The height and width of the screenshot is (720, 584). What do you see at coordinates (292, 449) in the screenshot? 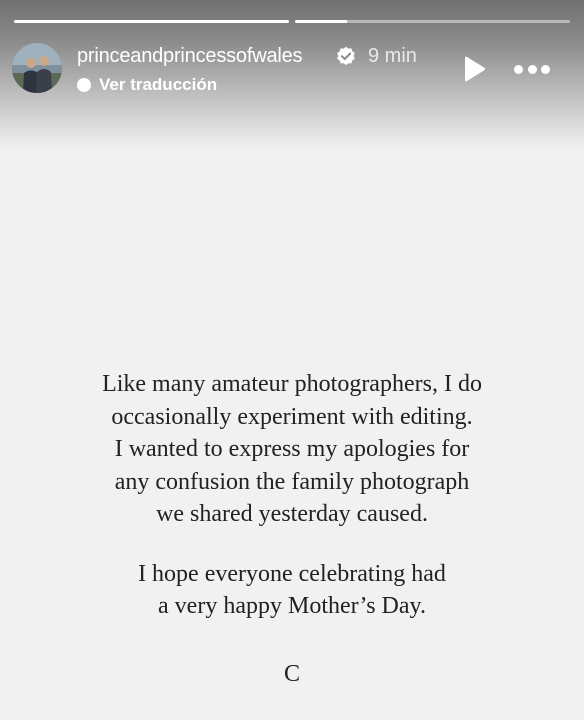
I see `message-line: I wanted to express my apologies for` at bounding box center [292, 449].